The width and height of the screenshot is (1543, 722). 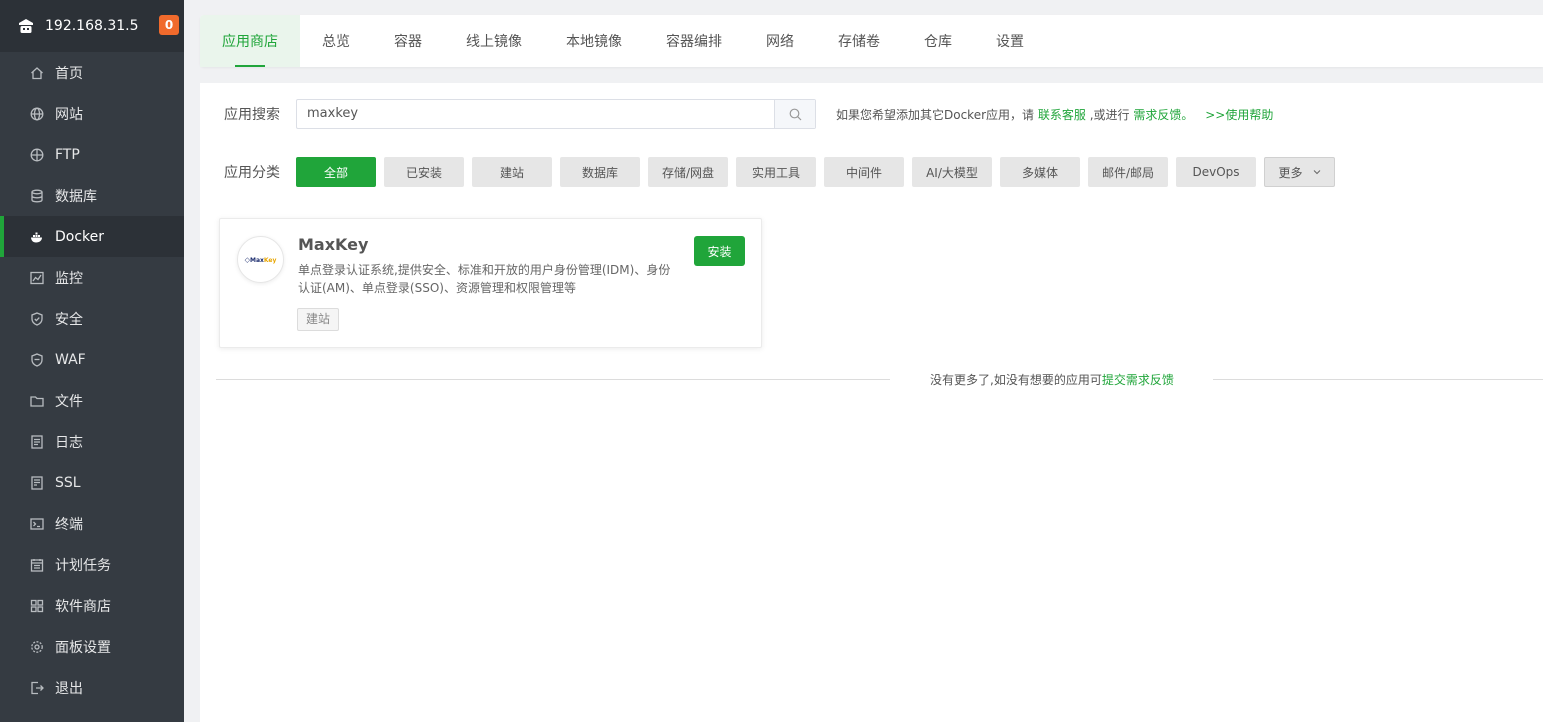 What do you see at coordinates (67, 154) in the screenshot?
I see `sidebar-item-label: FTP` at bounding box center [67, 154].